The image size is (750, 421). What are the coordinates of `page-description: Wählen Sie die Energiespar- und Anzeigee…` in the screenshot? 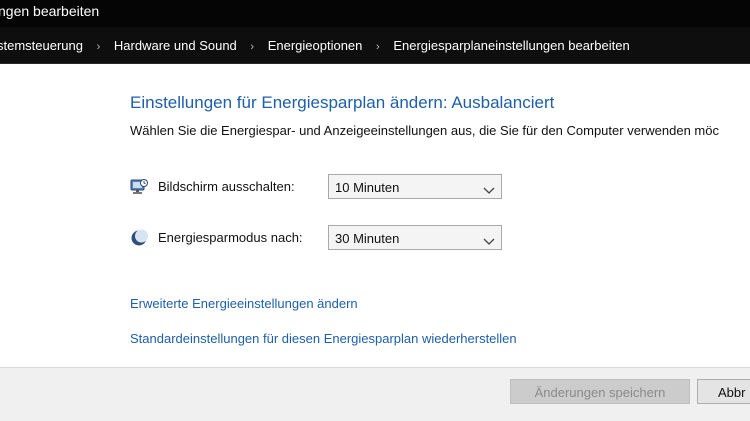 It's located at (424, 130).